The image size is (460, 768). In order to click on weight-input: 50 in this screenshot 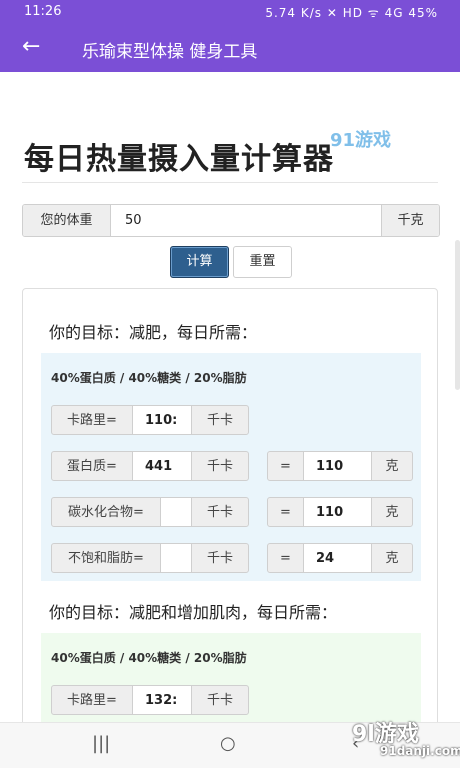, I will do `click(133, 220)`.